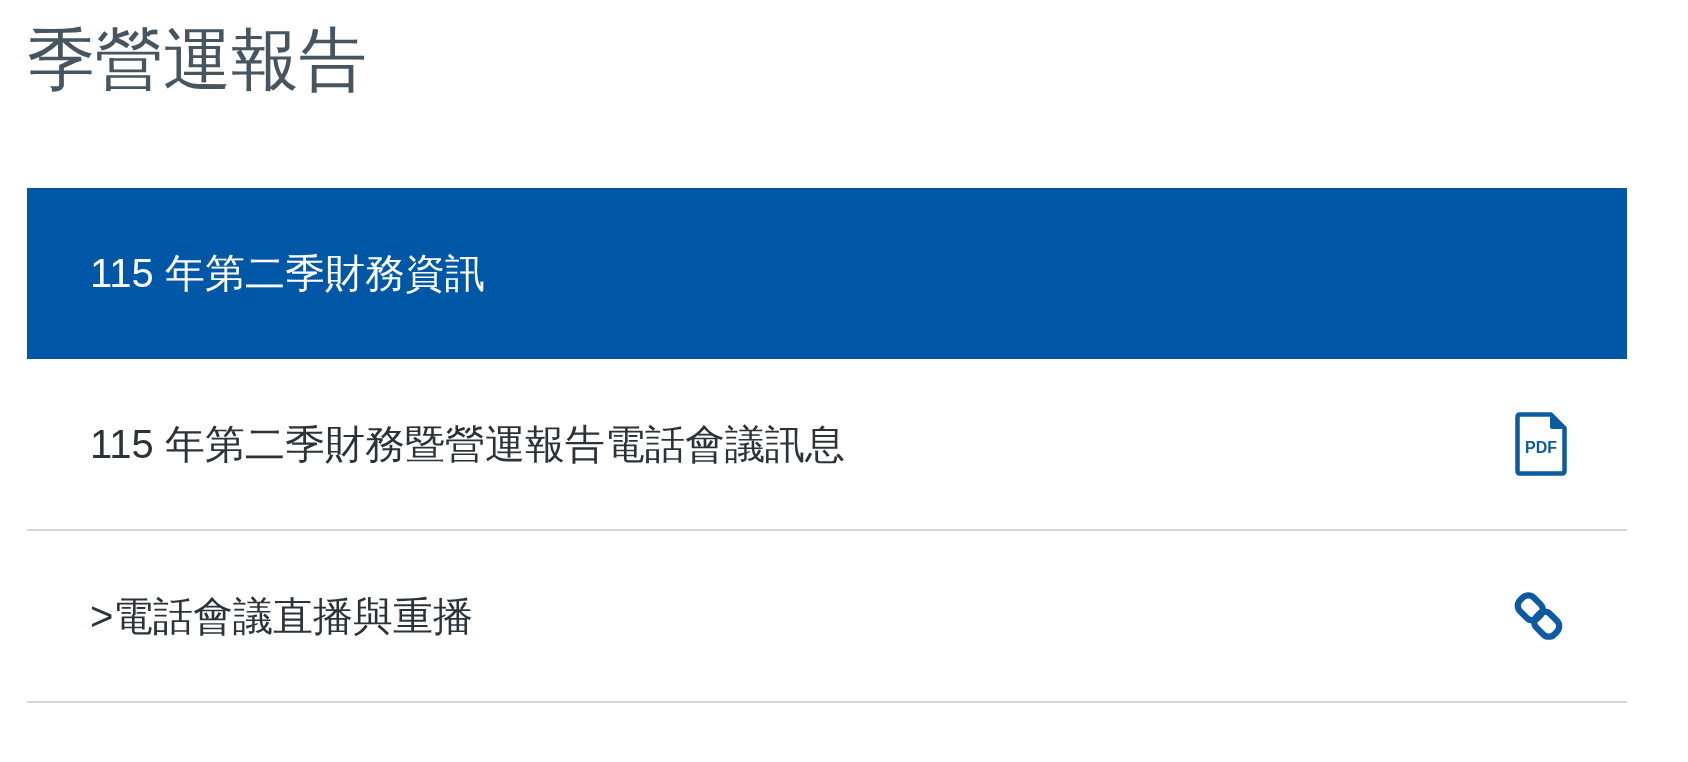  What do you see at coordinates (1541, 444) in the screenshot?
I see `pdf-file-icon: PDF` at bounding box center [1541, 444].